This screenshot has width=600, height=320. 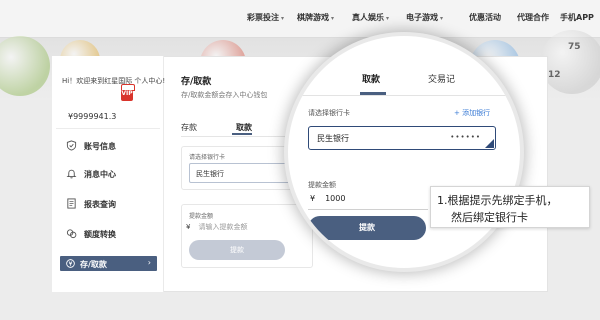 I want to click on tab-withdraw-zoomed: 取款, so click(x=371, y=78).